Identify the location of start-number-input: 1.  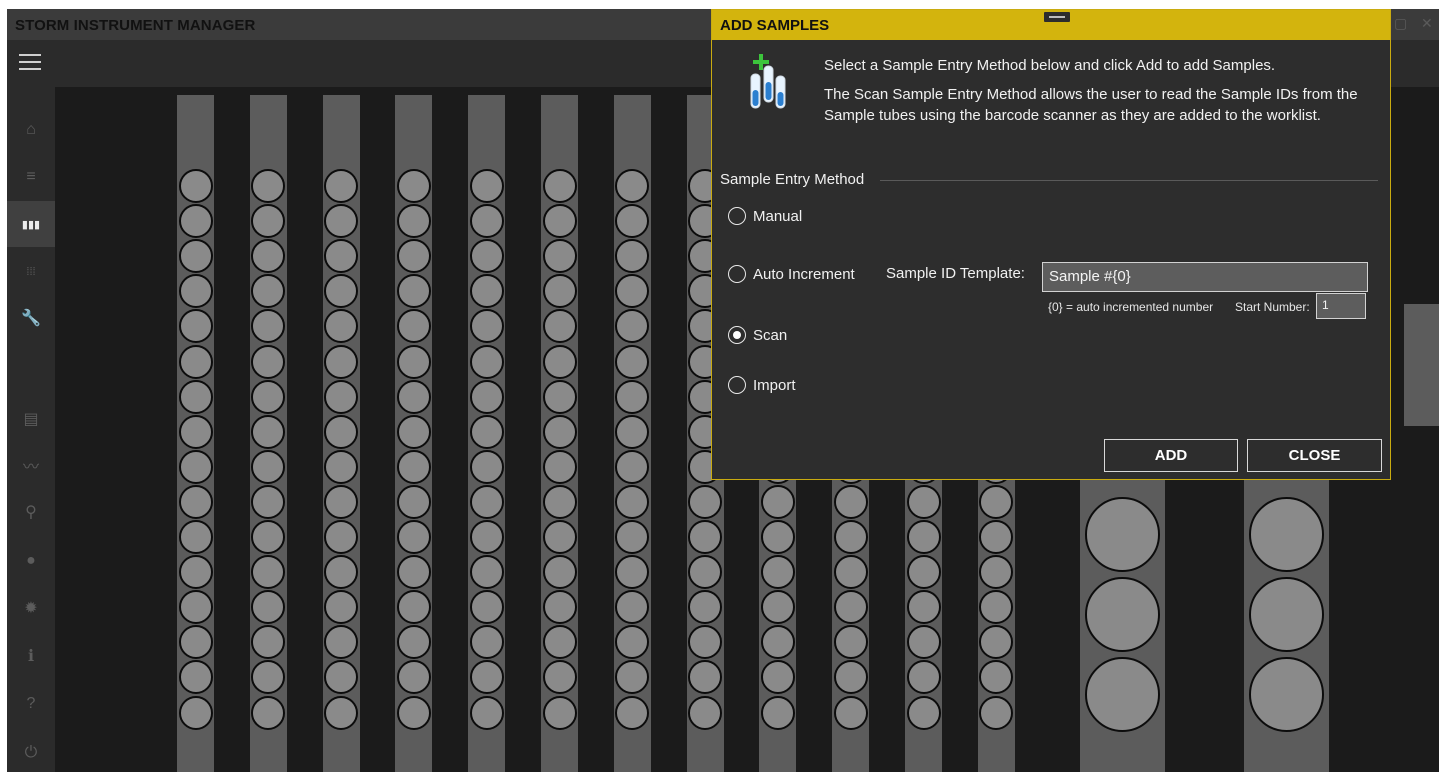
(1341, 306).